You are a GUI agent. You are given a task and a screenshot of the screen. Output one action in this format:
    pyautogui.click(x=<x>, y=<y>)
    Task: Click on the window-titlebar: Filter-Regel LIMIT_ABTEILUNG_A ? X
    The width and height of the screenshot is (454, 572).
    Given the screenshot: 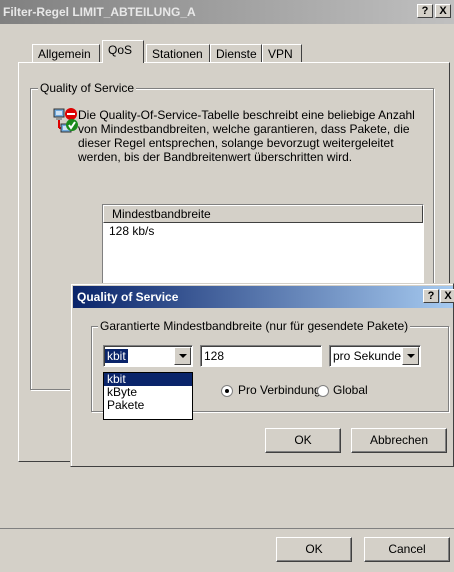 What is the action you would take?
    pyautogui.click(x=227, y=12)
    